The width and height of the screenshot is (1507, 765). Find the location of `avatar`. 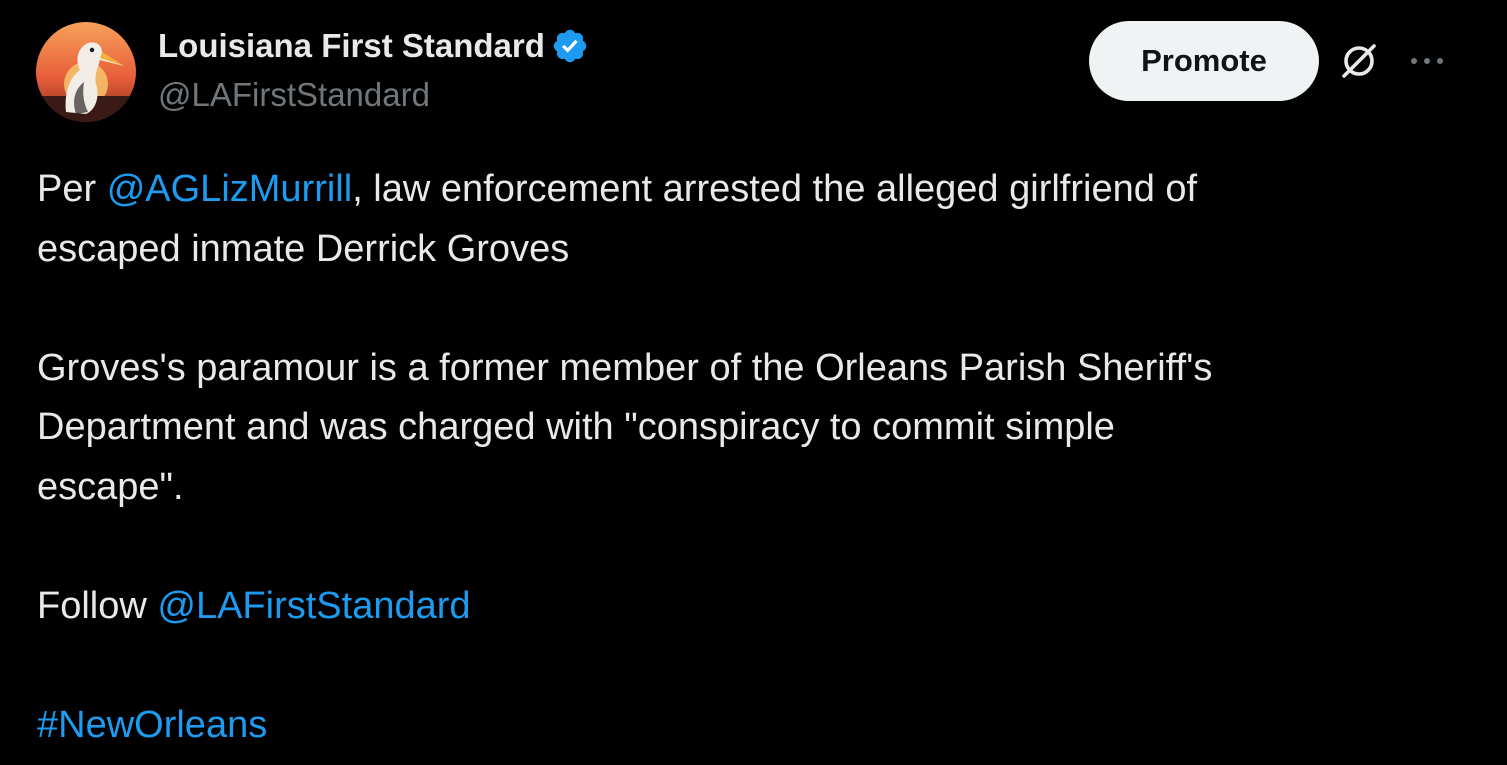

avatar is located at coordinates (86, 72).